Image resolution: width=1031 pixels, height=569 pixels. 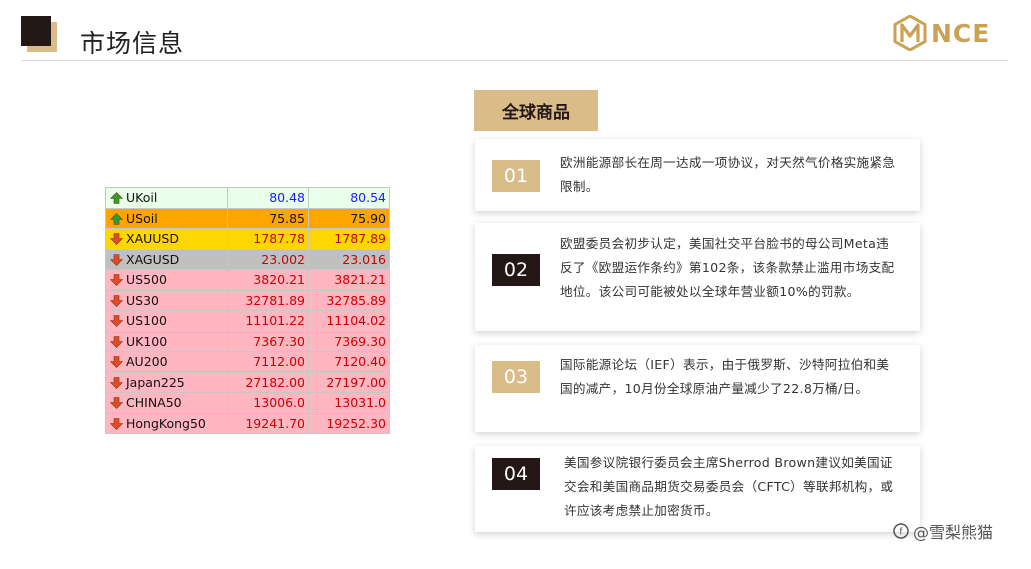 What do you see at coordinates (166, 198) in the screenshot?
I see `quote-symbol-cell: UKoil` at bounding box center [166, 198].